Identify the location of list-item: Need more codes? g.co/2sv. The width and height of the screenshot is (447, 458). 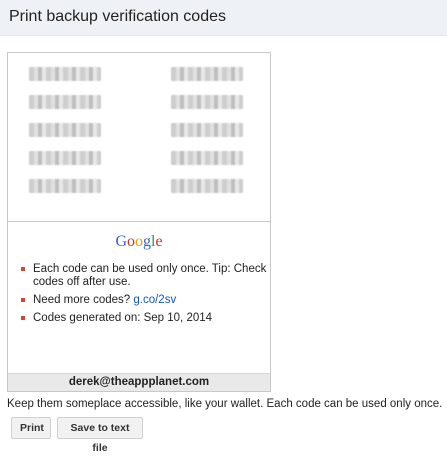
(144, 300).